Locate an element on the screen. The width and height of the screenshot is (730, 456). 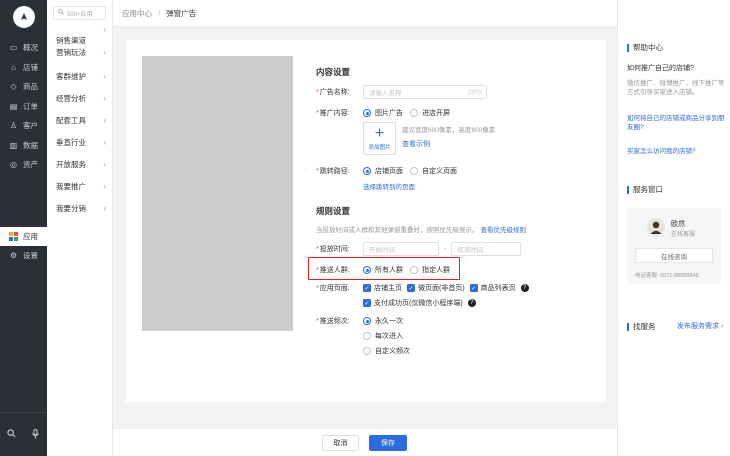
pages-row: *应用页面: ✓ 店铺主页 ✓ 微页面(非首页) ✓ 商品列表页 ? is located at coordinates (422, 288).